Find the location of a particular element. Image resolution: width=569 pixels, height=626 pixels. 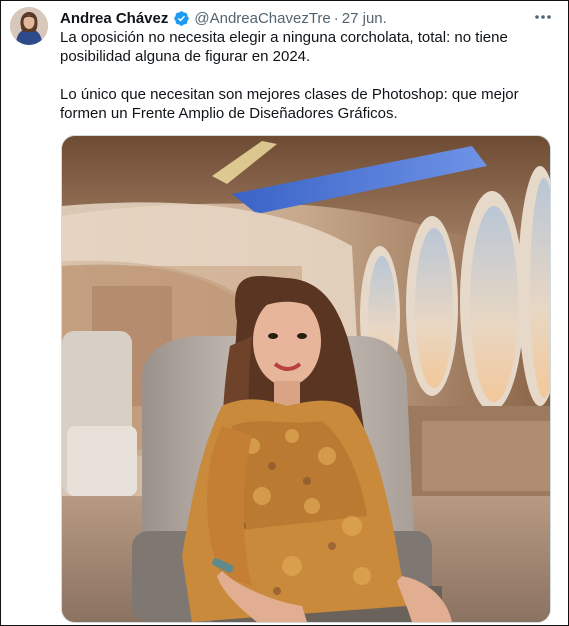

more-options-icon is located at coordinates (543, 17).